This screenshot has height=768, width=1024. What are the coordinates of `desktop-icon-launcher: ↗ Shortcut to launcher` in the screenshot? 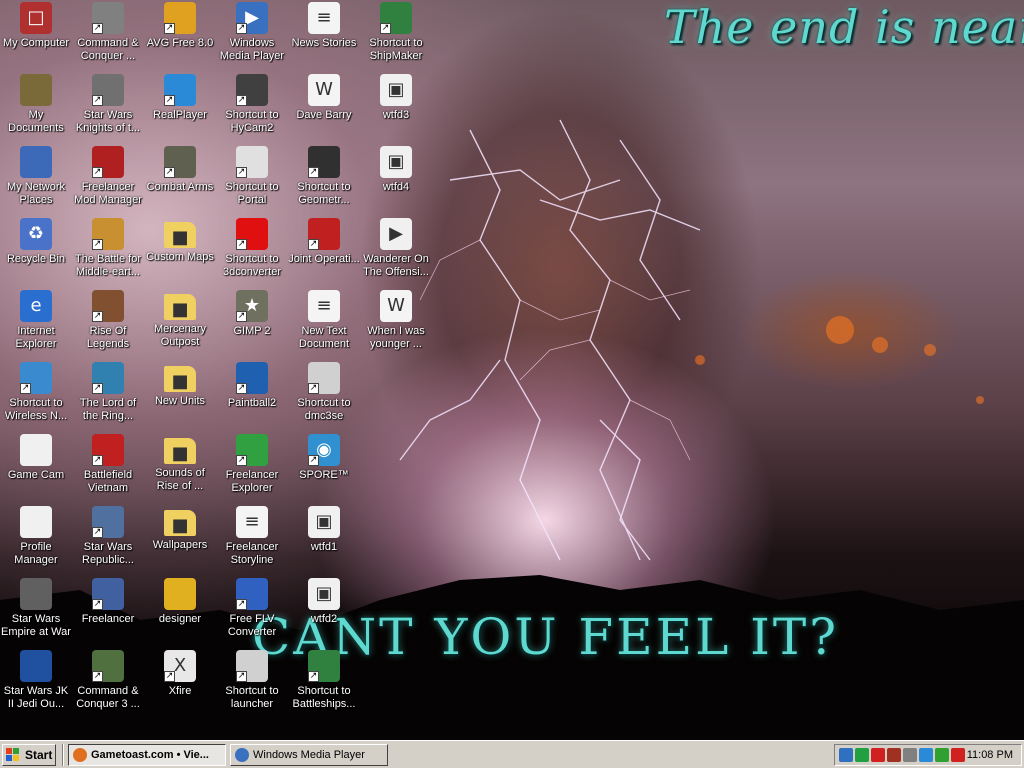 It's located at (252, 684).